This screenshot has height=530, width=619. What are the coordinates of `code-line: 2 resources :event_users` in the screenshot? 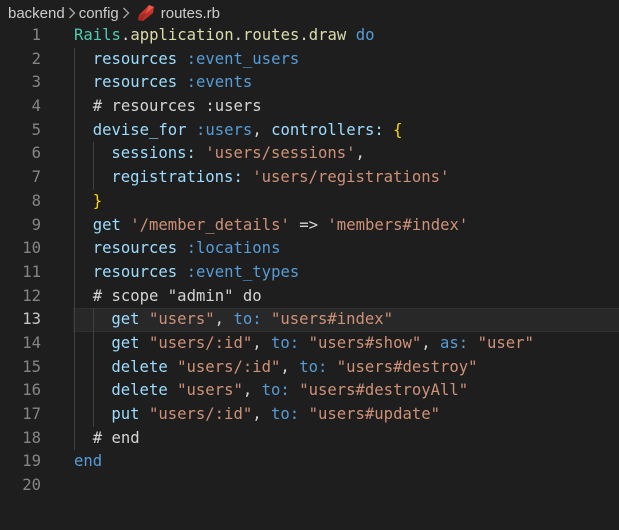 It's located at (309, 59).